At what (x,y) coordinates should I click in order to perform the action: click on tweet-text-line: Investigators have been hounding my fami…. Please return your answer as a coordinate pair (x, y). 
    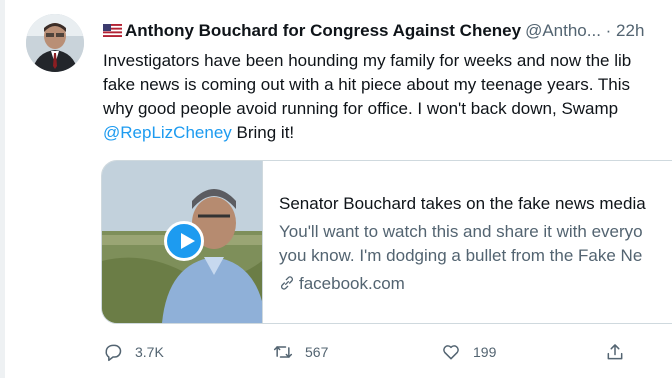
    Looking at the image, I should click on (367, 60).